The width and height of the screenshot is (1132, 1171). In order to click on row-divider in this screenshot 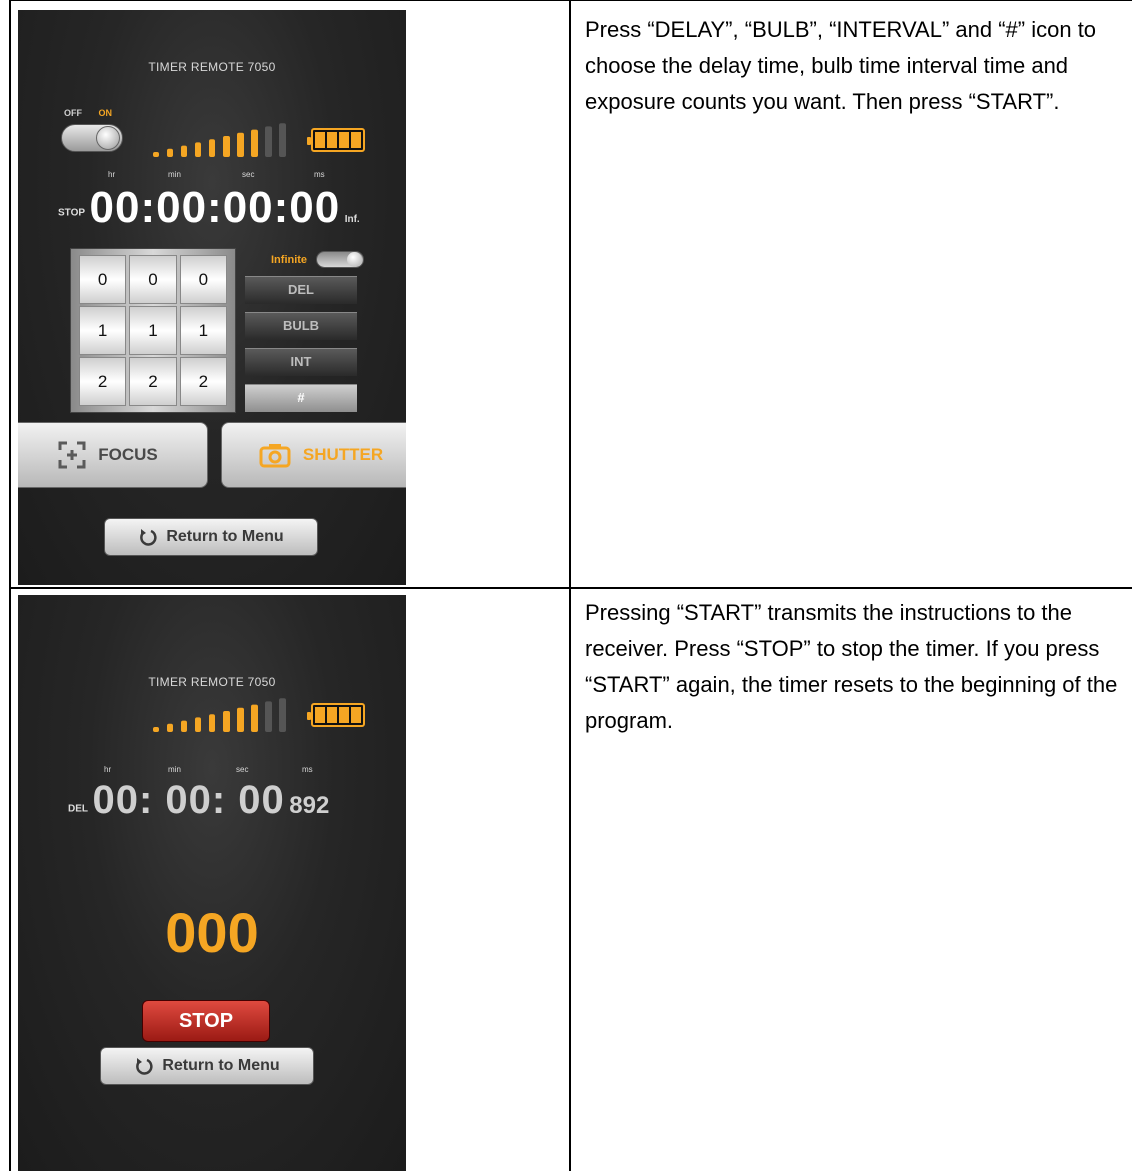, I will do `click(570, 588)`.